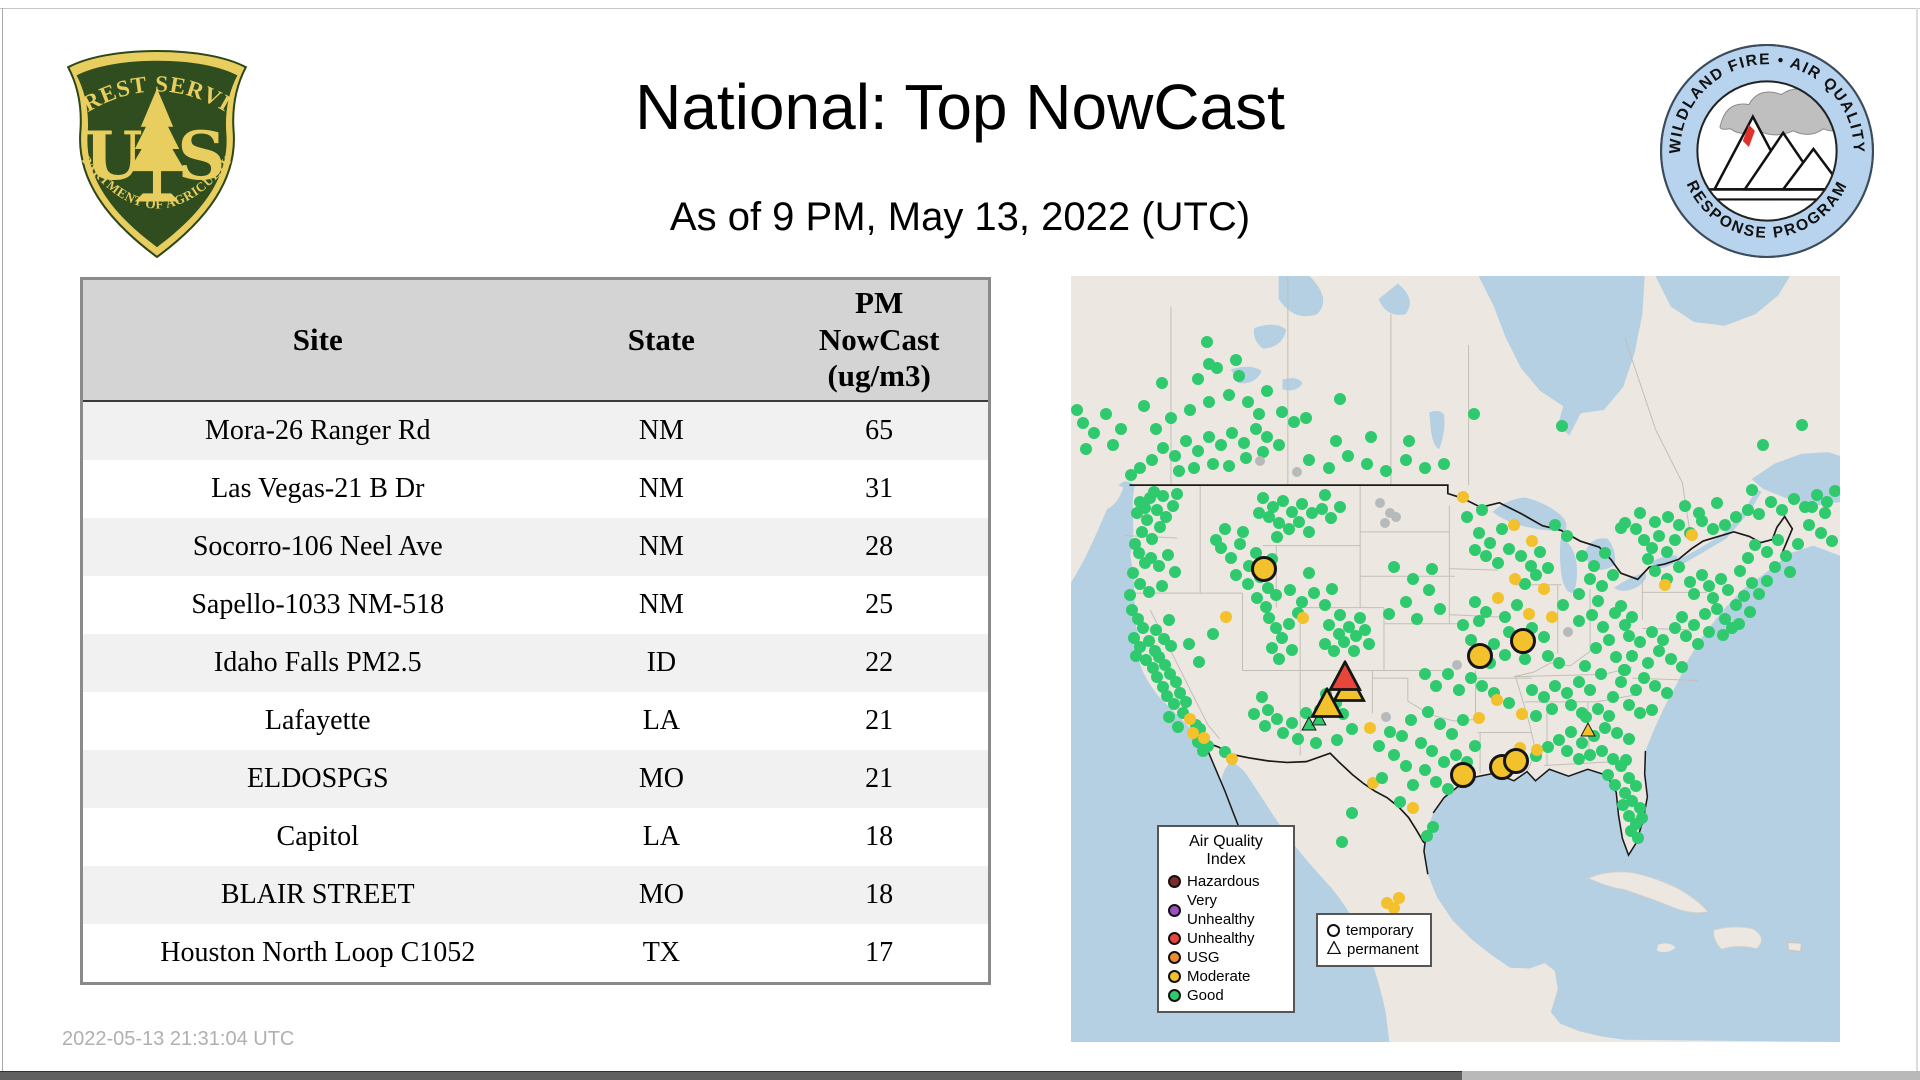  I want to click on table-cell: 65, so click(879, 430).